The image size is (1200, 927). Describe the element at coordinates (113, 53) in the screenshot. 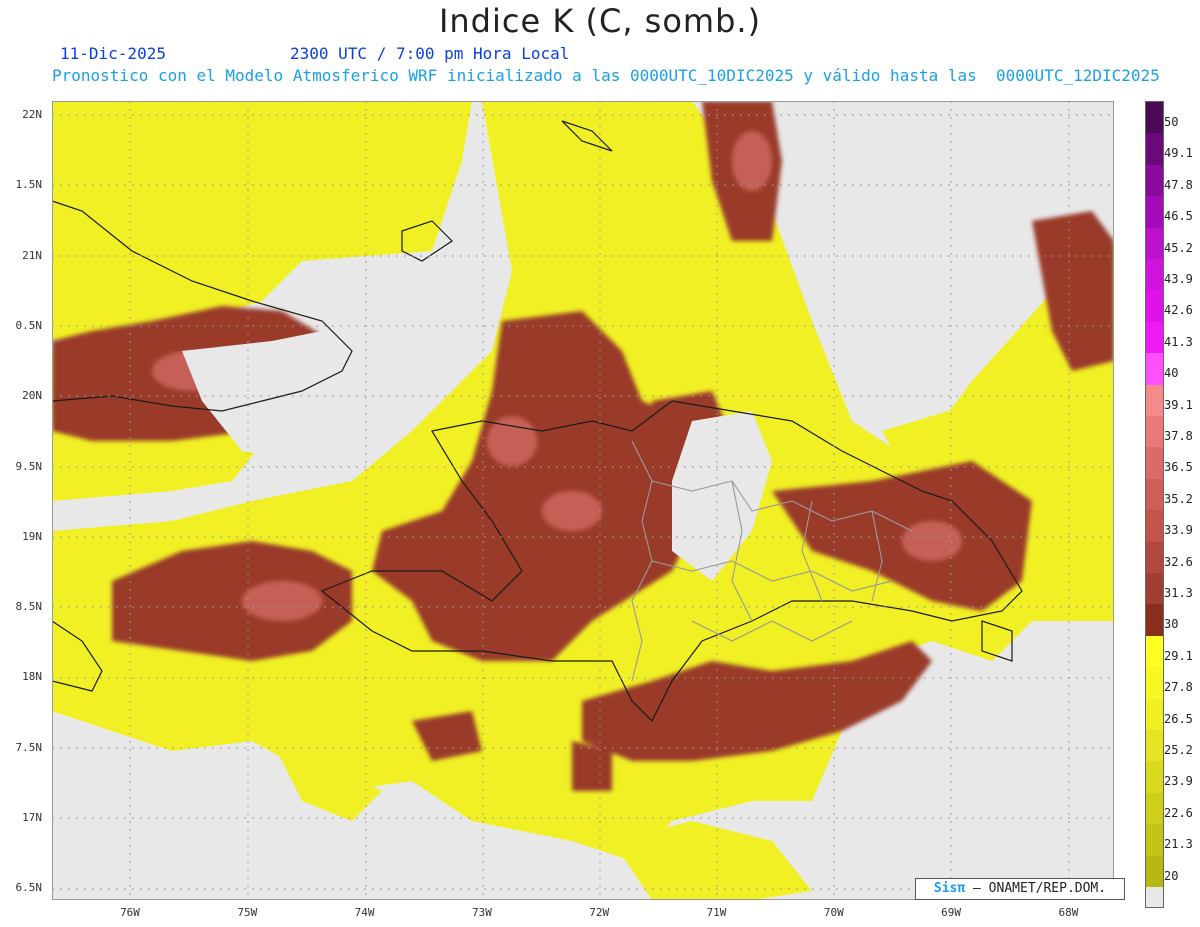

I see `date-label: 11-Dic-2025` at that location.